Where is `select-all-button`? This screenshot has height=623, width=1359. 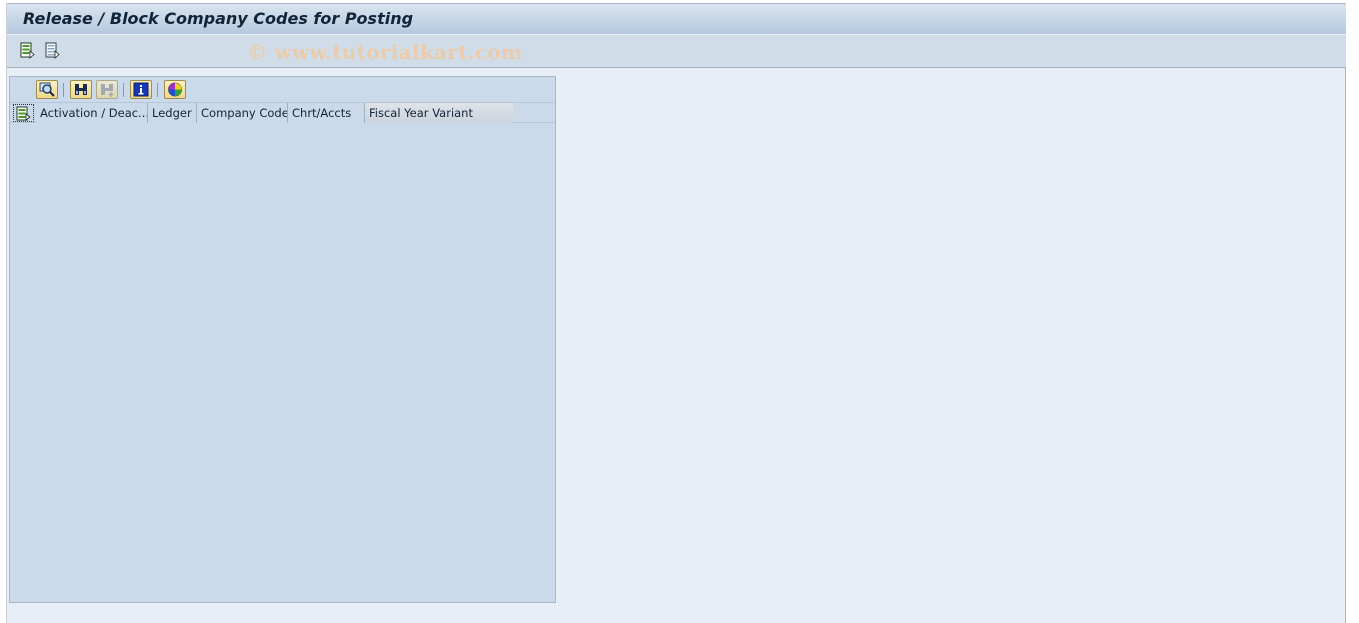 select-all-button is located at coordinates (23, 113).